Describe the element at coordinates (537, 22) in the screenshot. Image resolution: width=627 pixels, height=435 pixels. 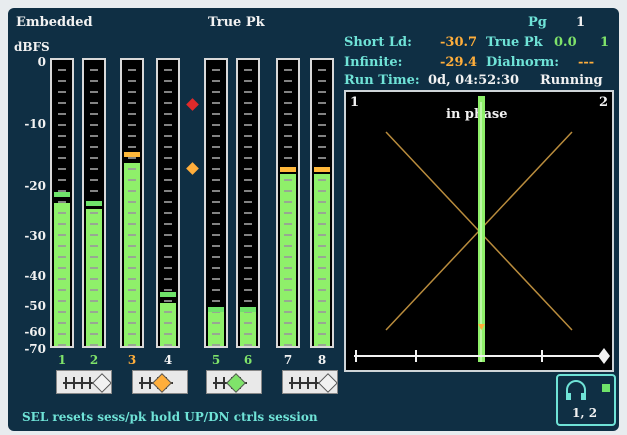
I see `page-label: Pg` at that location.